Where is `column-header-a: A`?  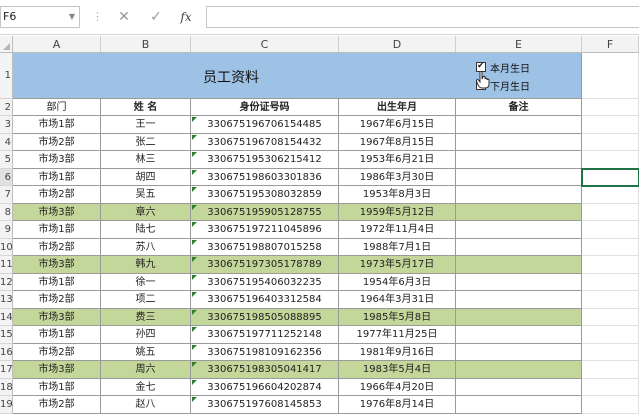
column-header-a: A is located at coordinates (57, 44).